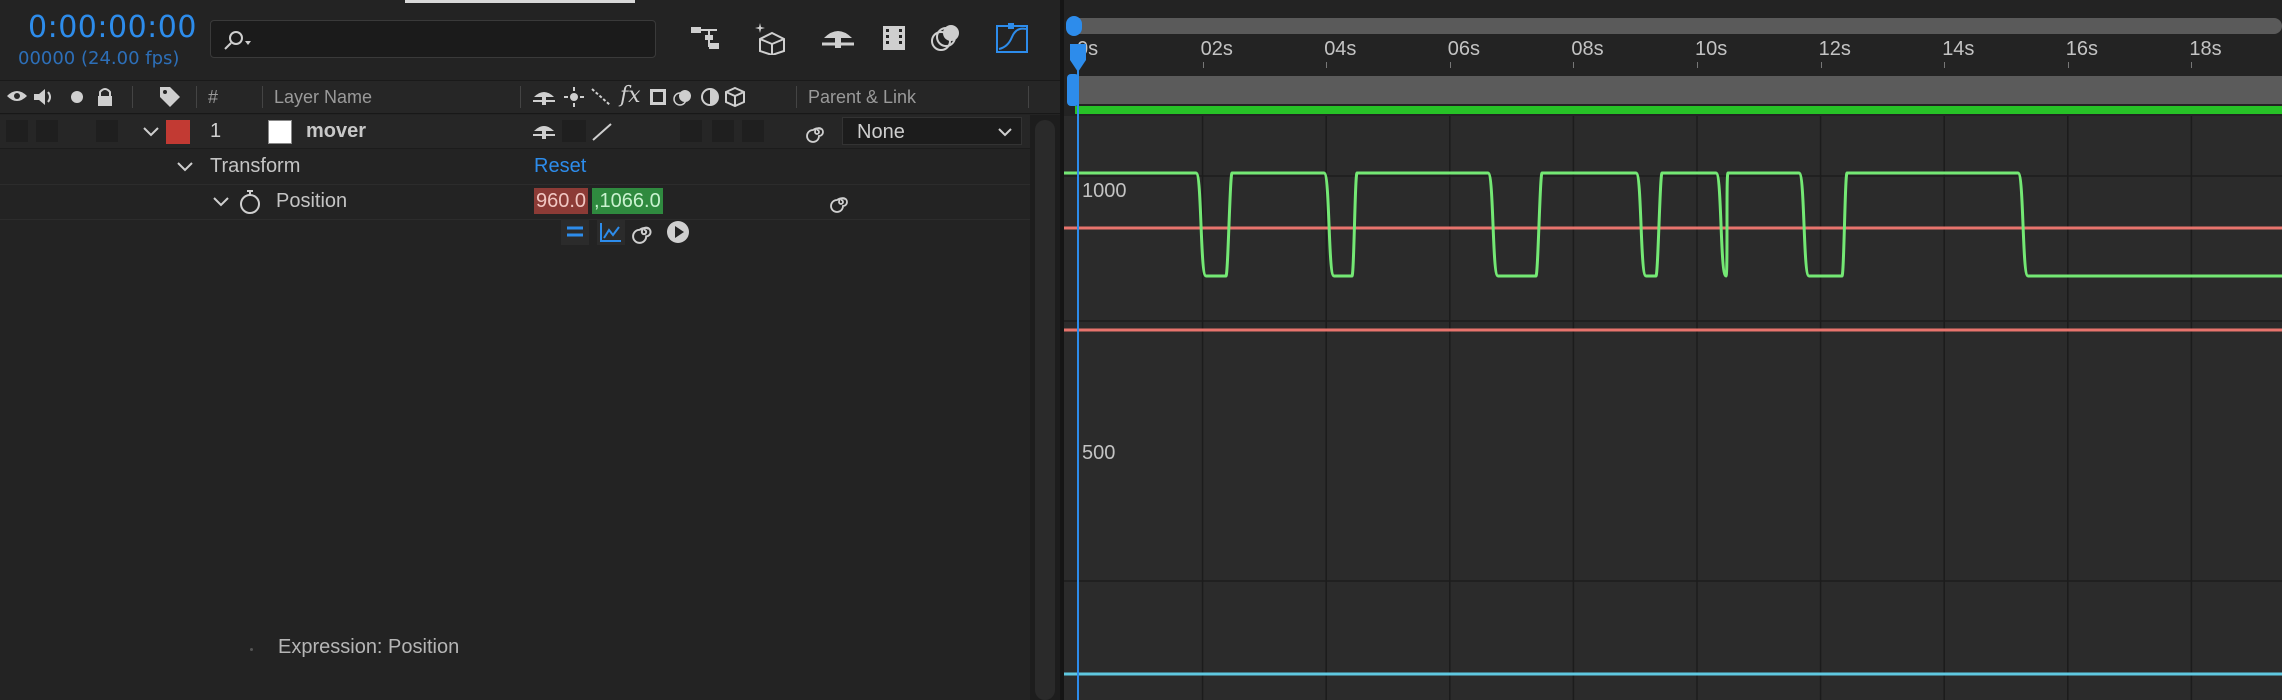 The height and width of the screenshot is (700, 2282). I want to click on collapse-switch-icon, so click(574, 97).